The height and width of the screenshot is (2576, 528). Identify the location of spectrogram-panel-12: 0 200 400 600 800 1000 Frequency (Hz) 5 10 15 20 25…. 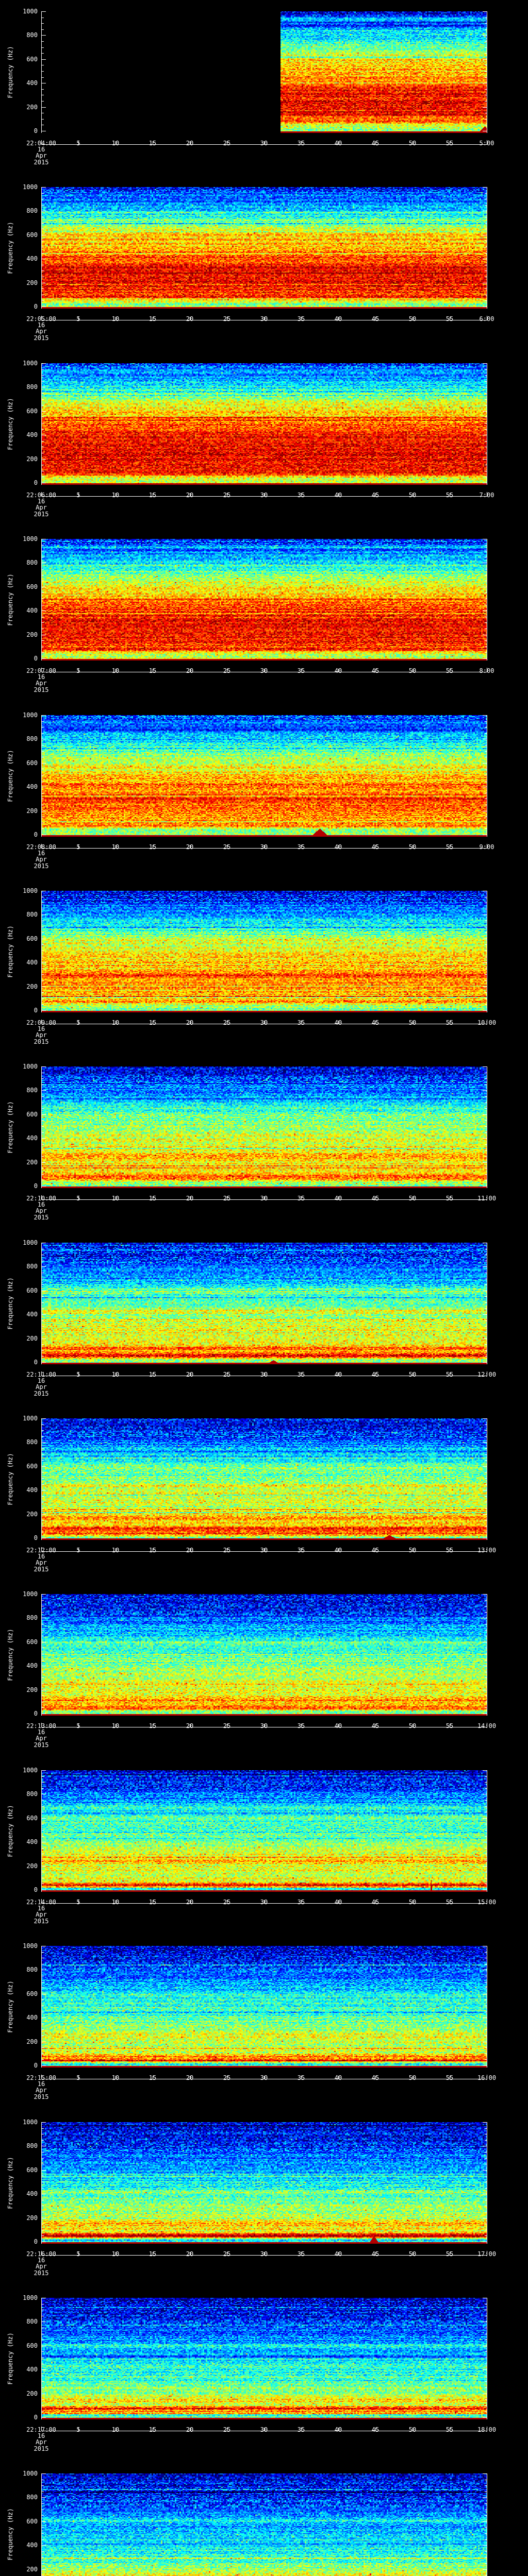
(264, 2023).